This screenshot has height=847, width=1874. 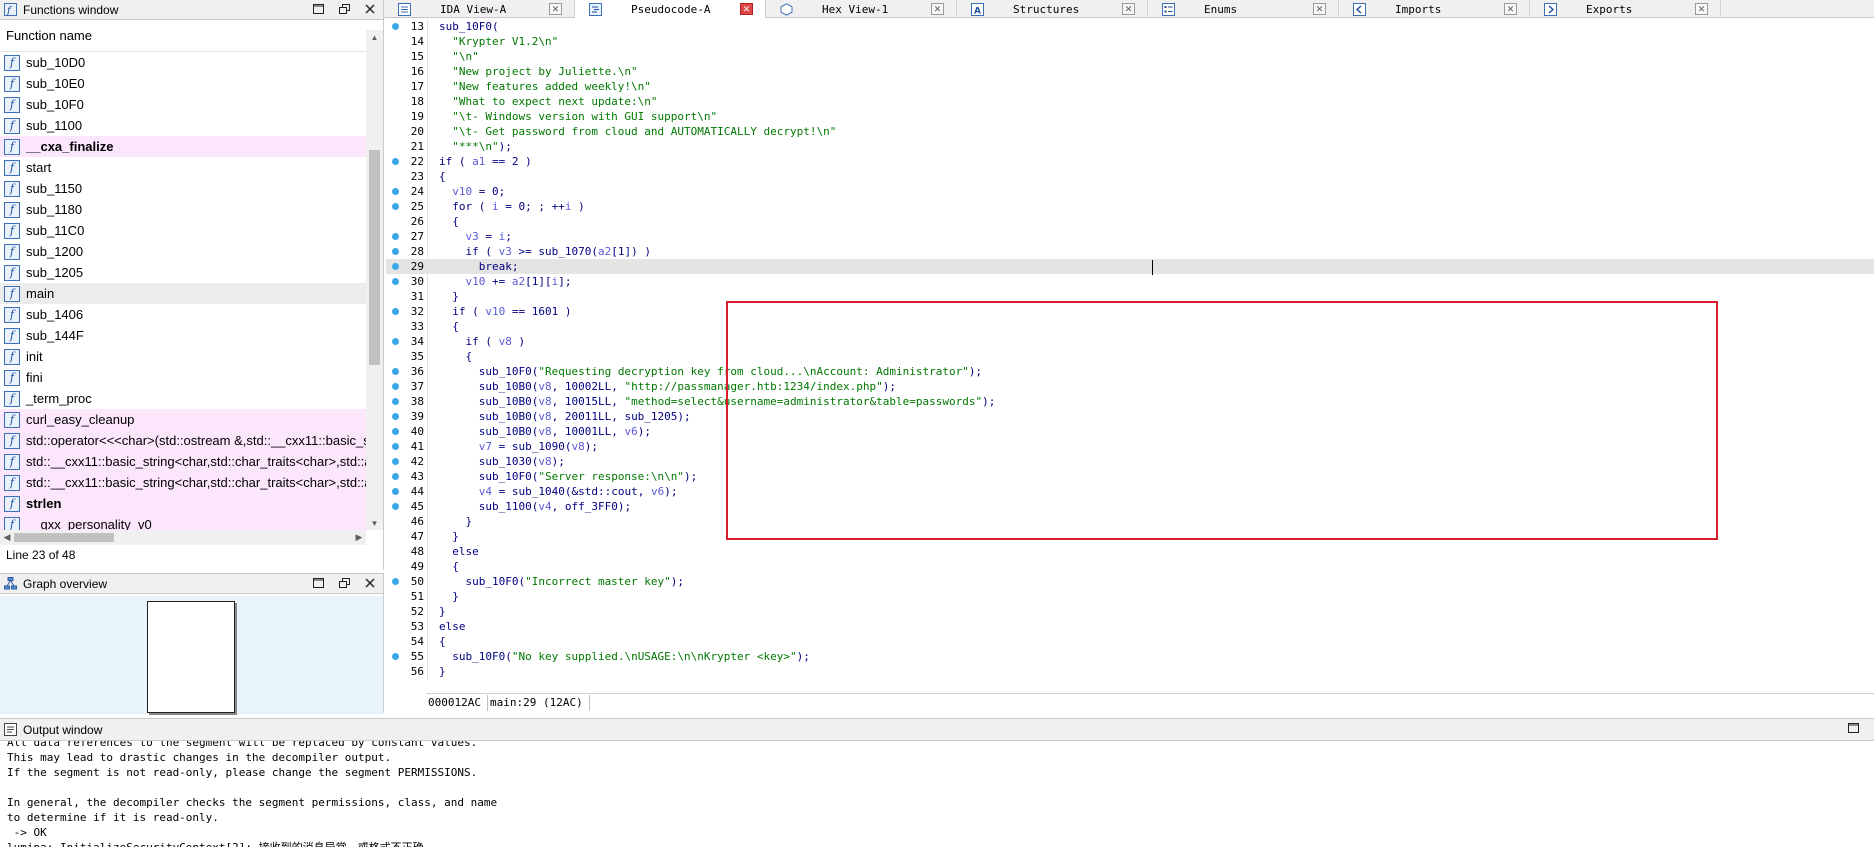 I want to click on function-list-item: f sub_11C0, so click(x=183, y=230).